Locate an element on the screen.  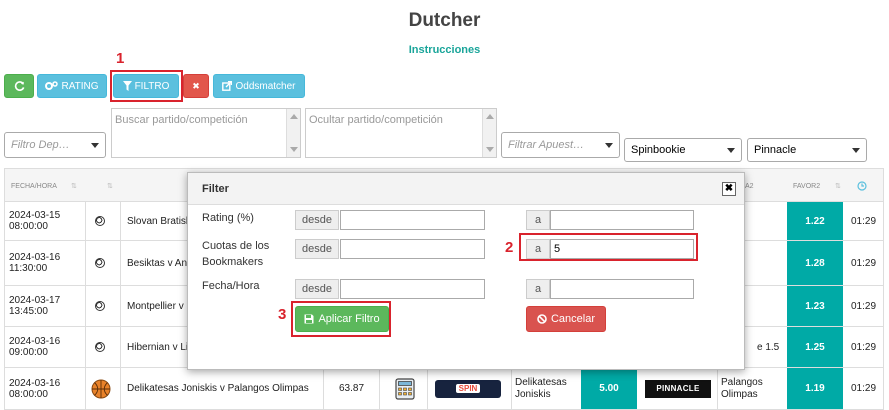
row-favor2: 1.28 is located at coordinates (815, 263).